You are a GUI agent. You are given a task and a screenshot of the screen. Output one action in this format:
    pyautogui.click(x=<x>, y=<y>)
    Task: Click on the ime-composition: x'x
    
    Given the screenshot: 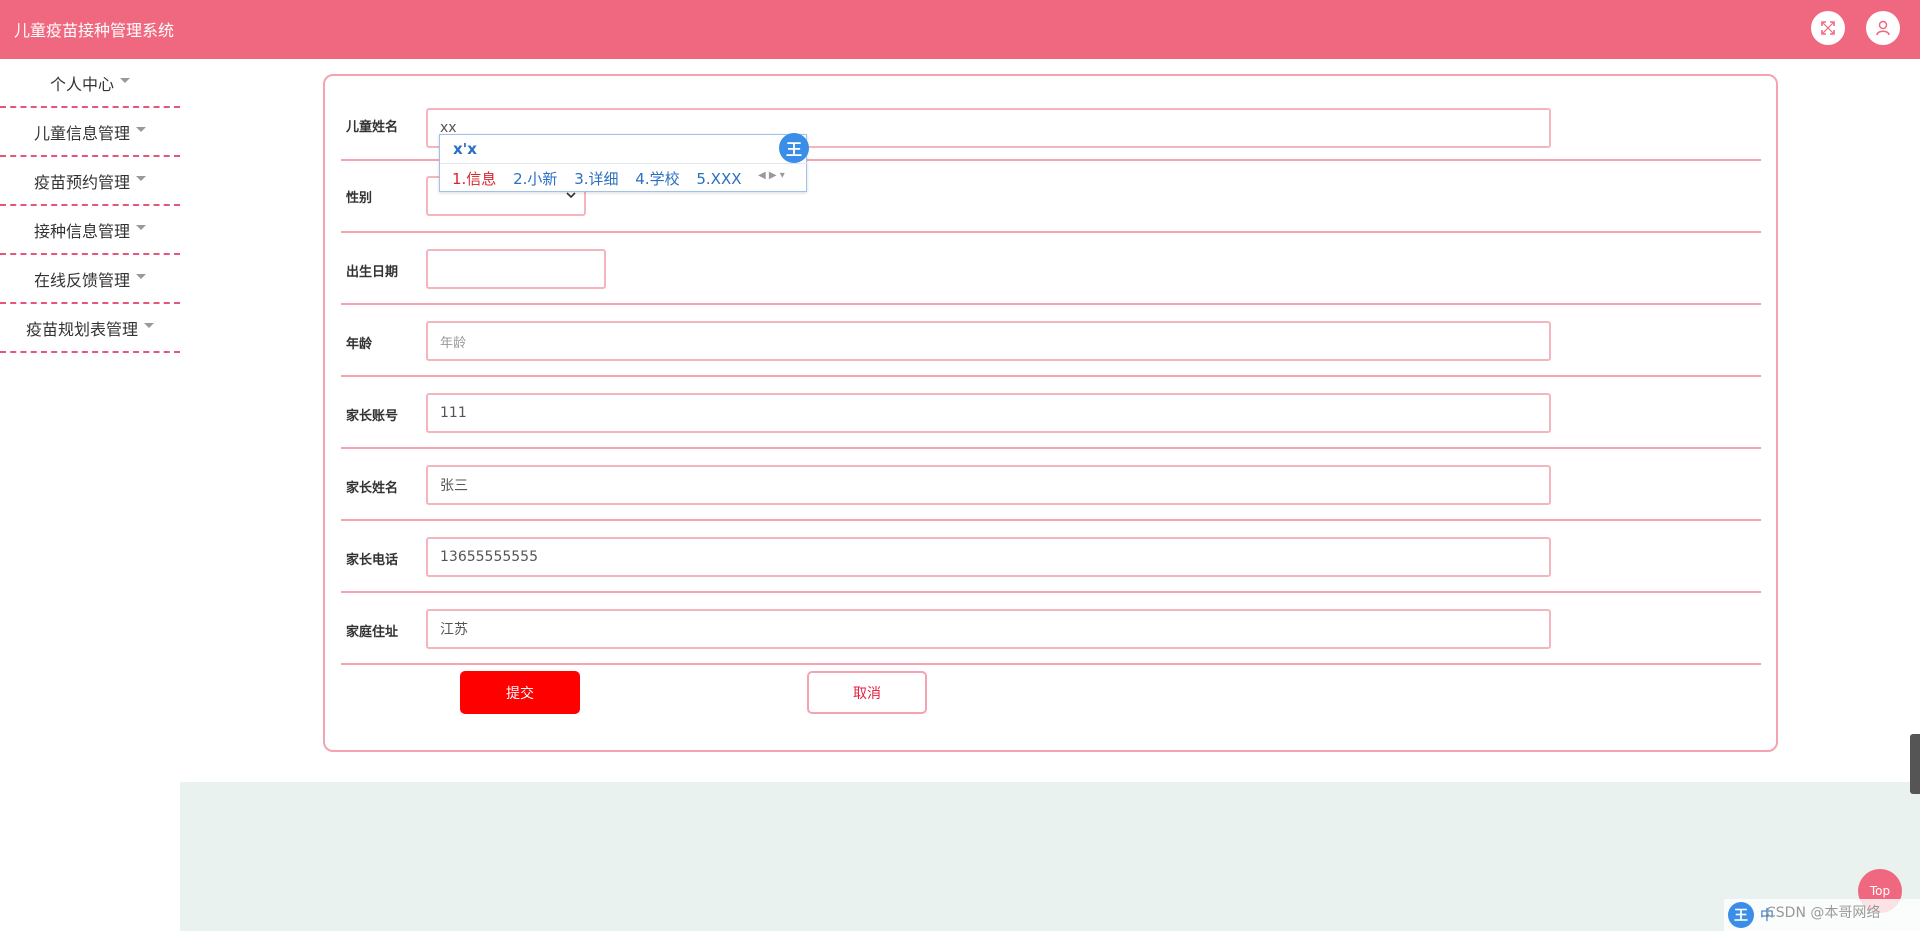 What is the action you would take?
    pyautogui.click(x=465, y=149)
    